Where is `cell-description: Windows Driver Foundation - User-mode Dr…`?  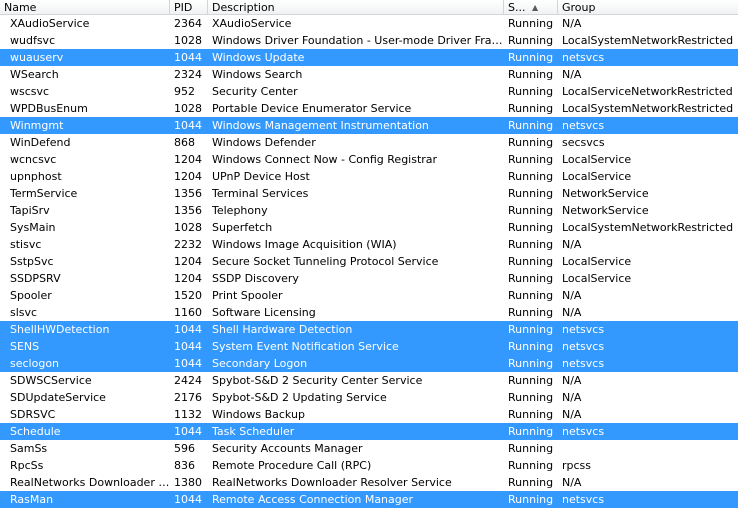
cell-description: Windows Driver Foundation - User-mode Dr… is located at coordinates (358, 40).